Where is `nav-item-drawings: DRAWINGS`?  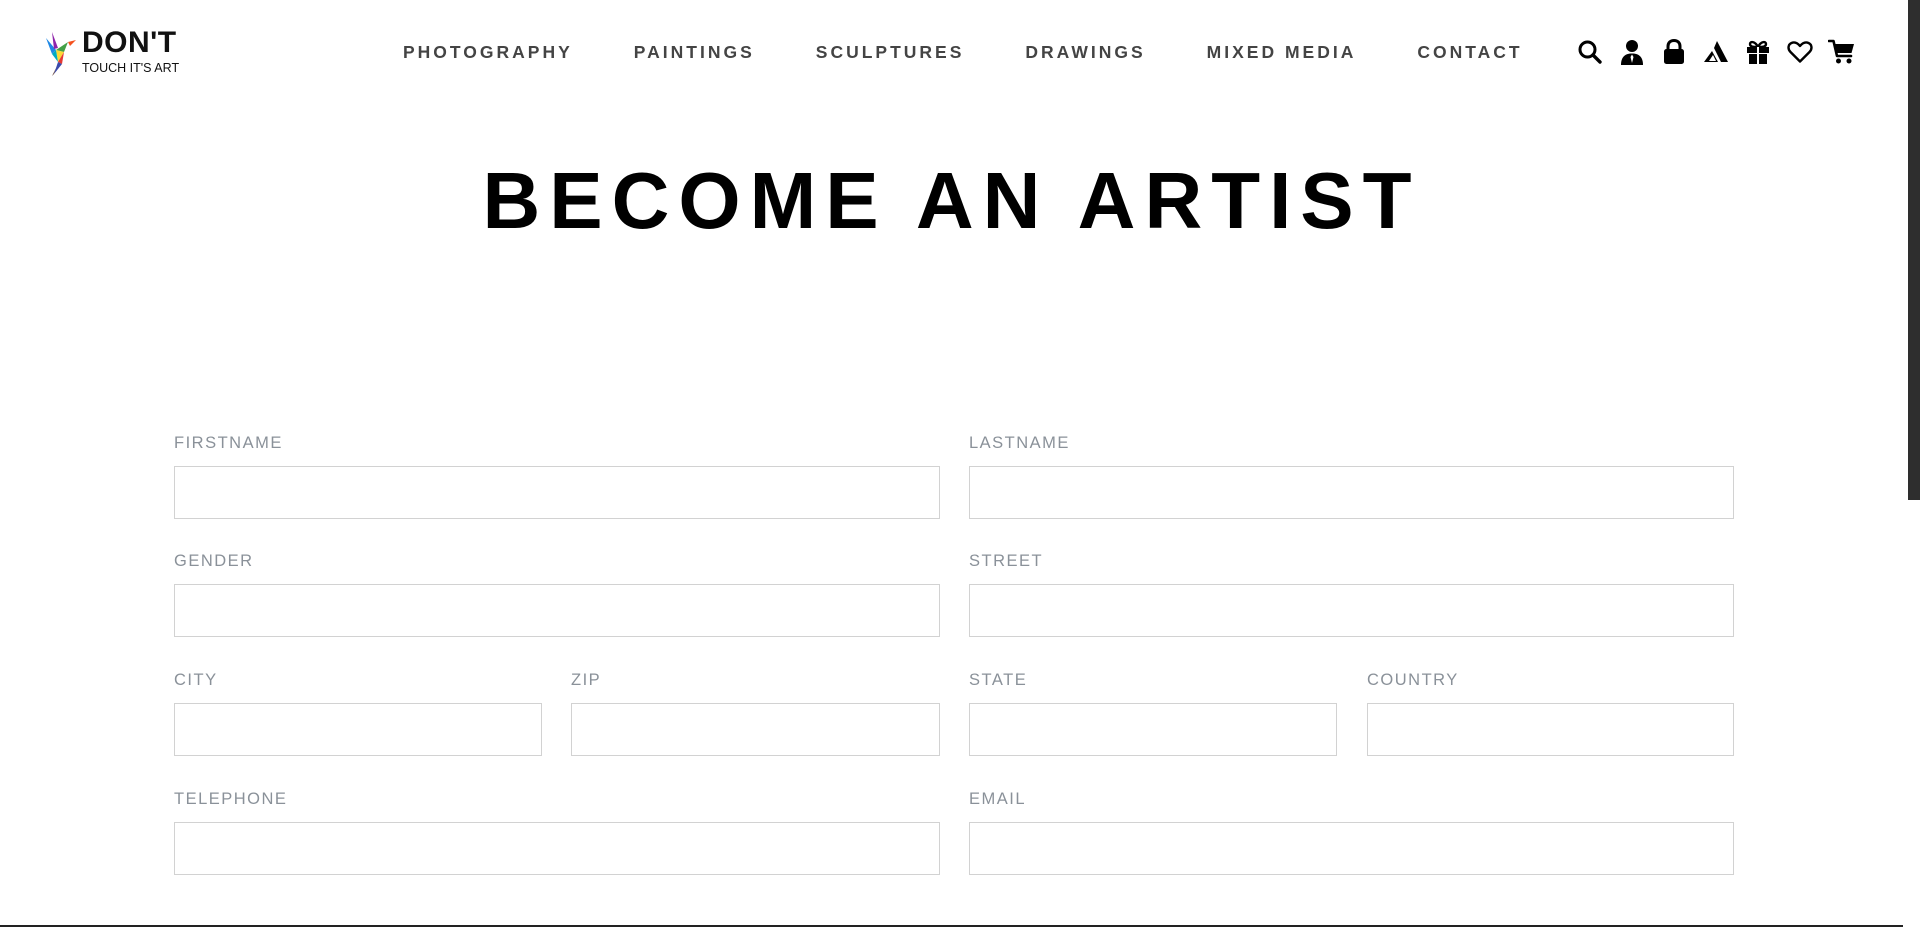 nav-item-drawings: DRAWINGS is located at coordinates (1085, 52).